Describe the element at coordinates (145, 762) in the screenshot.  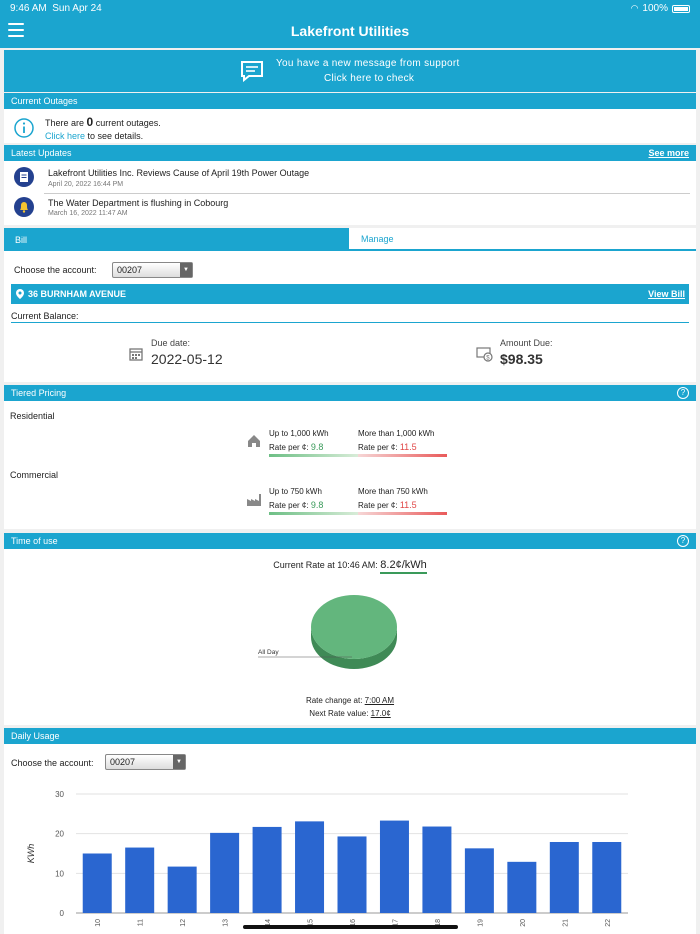
I see `usage-account-select: 00207 ▼` at that location.